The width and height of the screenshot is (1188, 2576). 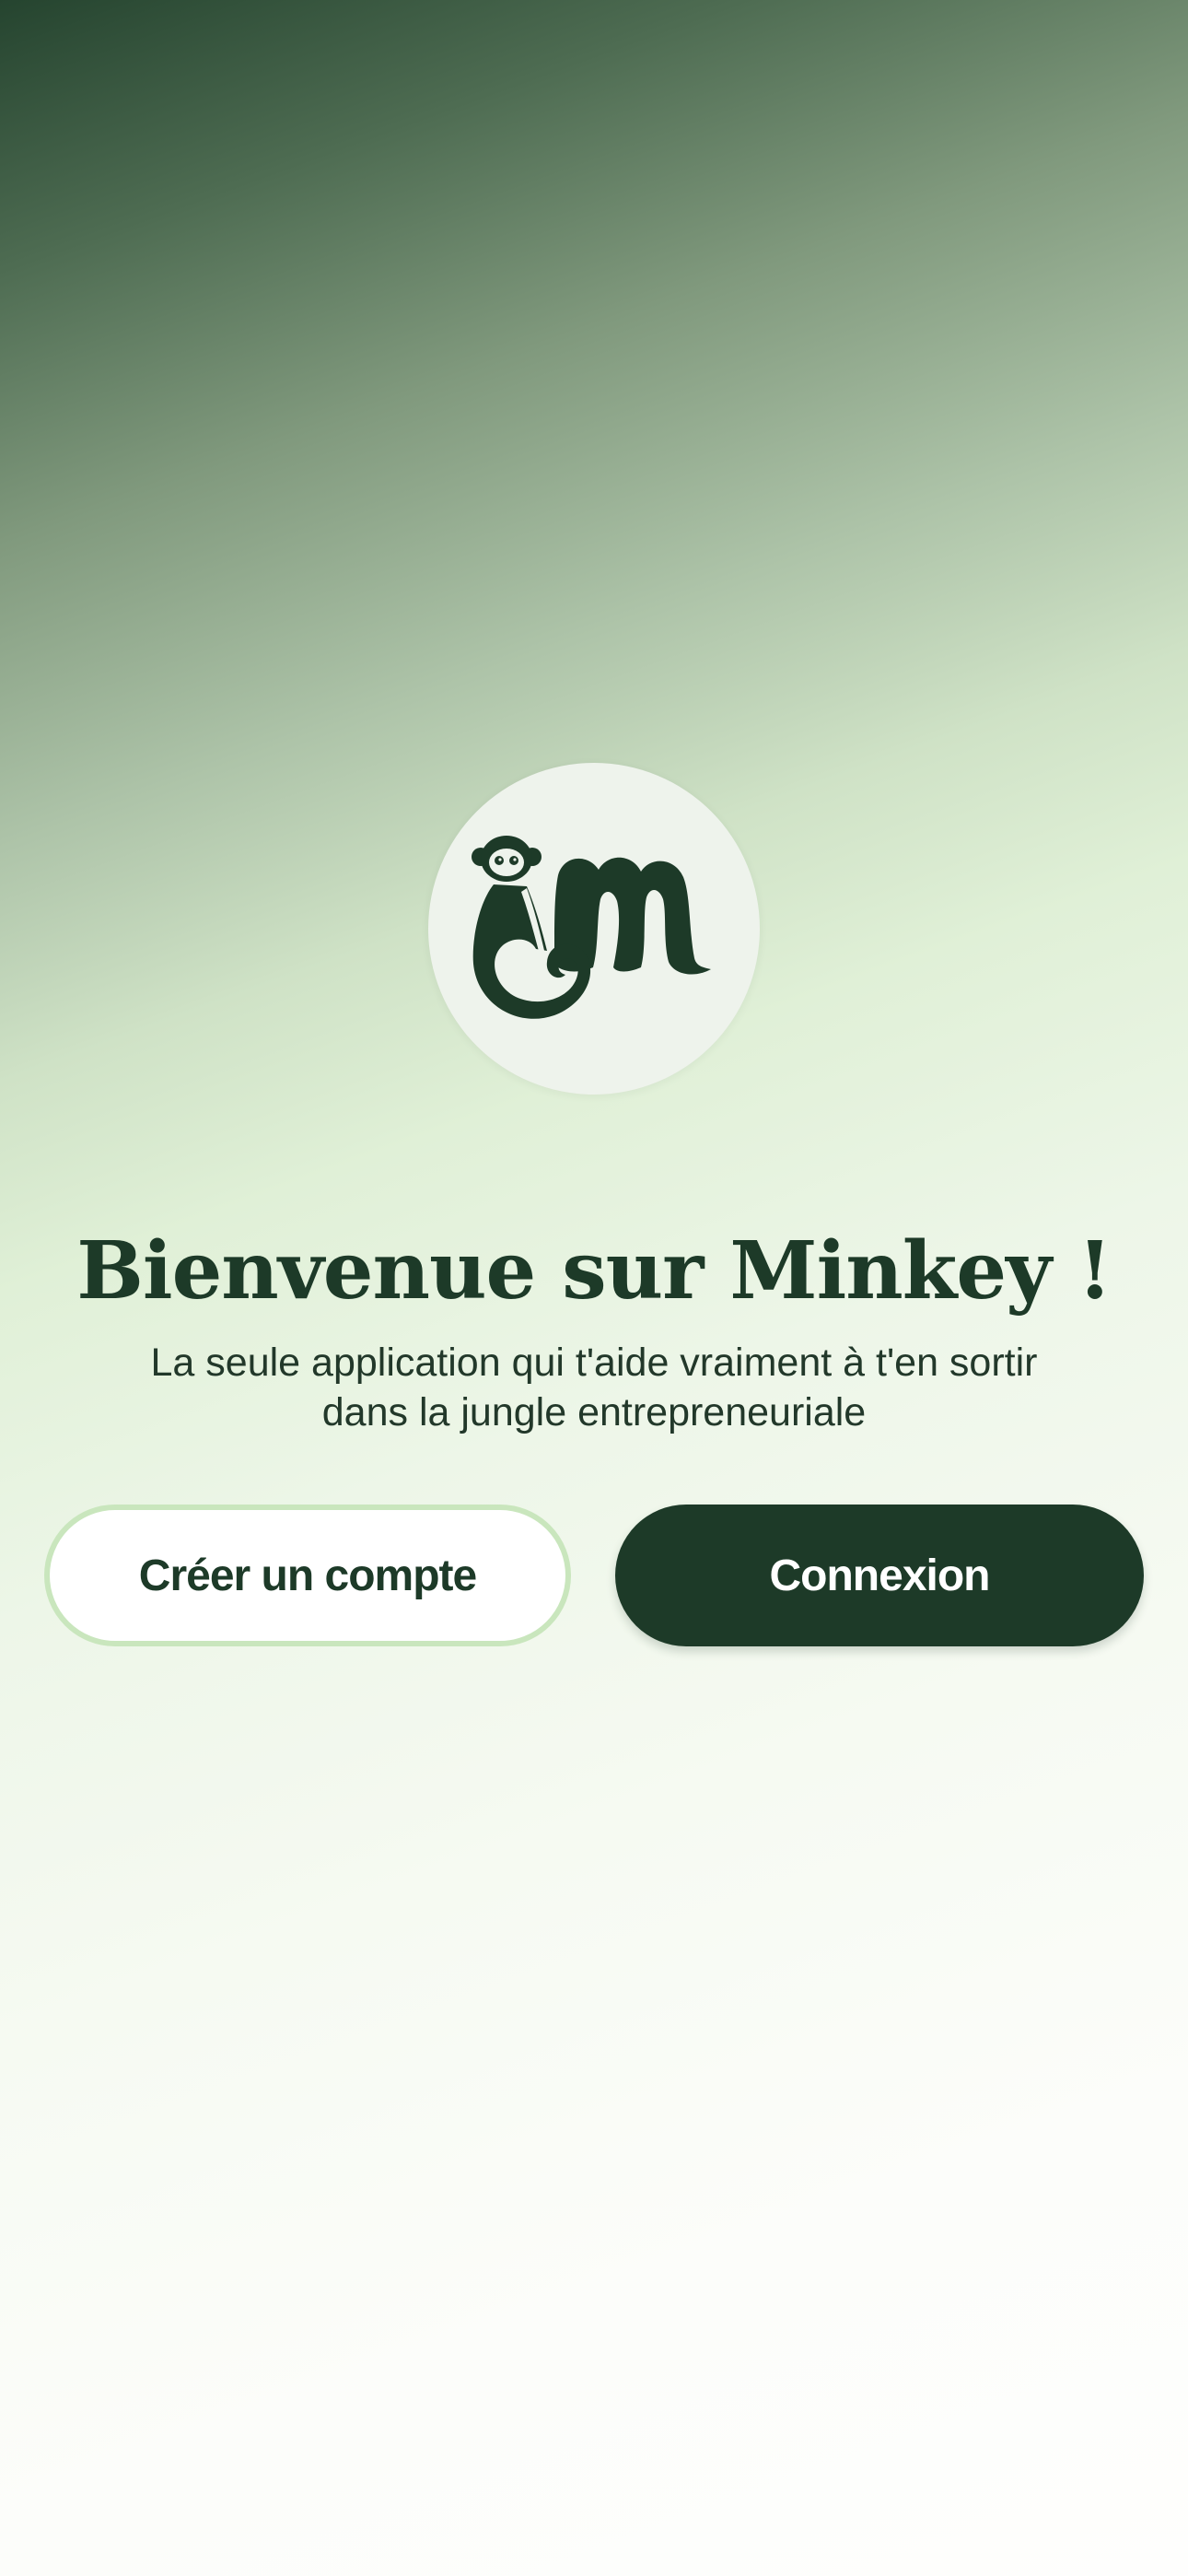 What do you see at coordinates (594, 1270) in the screenshot?
I see `page-title: Bienvenue sur Minkey !` at bounding box center [594, 1270].